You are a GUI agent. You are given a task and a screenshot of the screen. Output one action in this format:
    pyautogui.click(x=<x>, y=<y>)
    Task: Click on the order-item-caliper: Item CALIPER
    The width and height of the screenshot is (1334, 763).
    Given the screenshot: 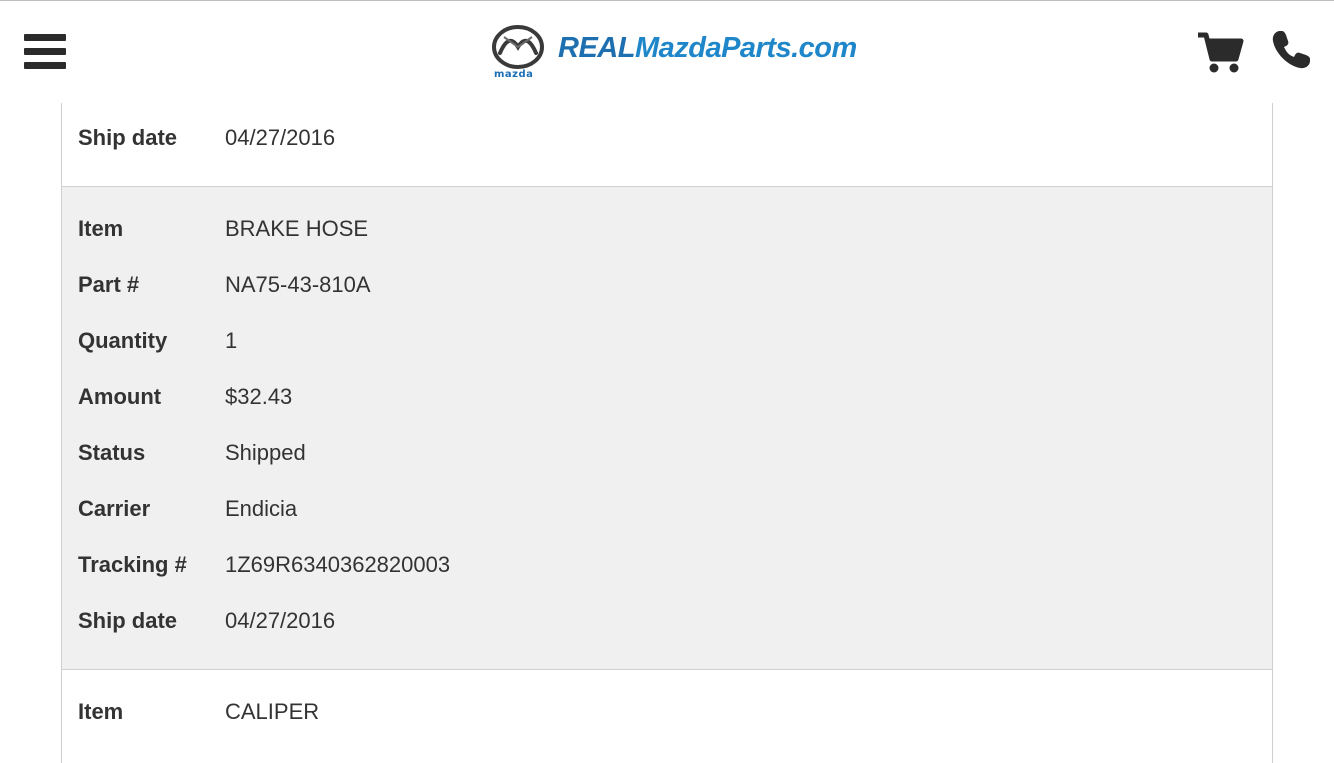 What is the action you would take?
    pyautogui.click(x=667, y=716)
    